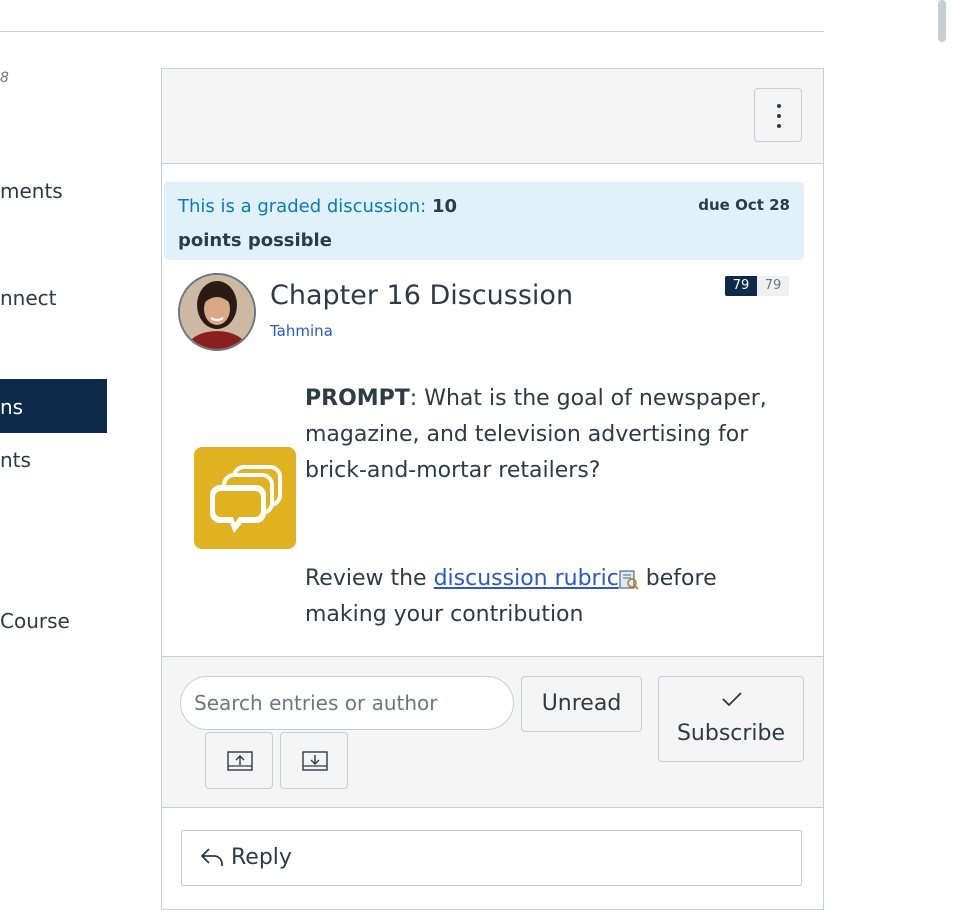  I want to click on header-divider, so click(412, 31).